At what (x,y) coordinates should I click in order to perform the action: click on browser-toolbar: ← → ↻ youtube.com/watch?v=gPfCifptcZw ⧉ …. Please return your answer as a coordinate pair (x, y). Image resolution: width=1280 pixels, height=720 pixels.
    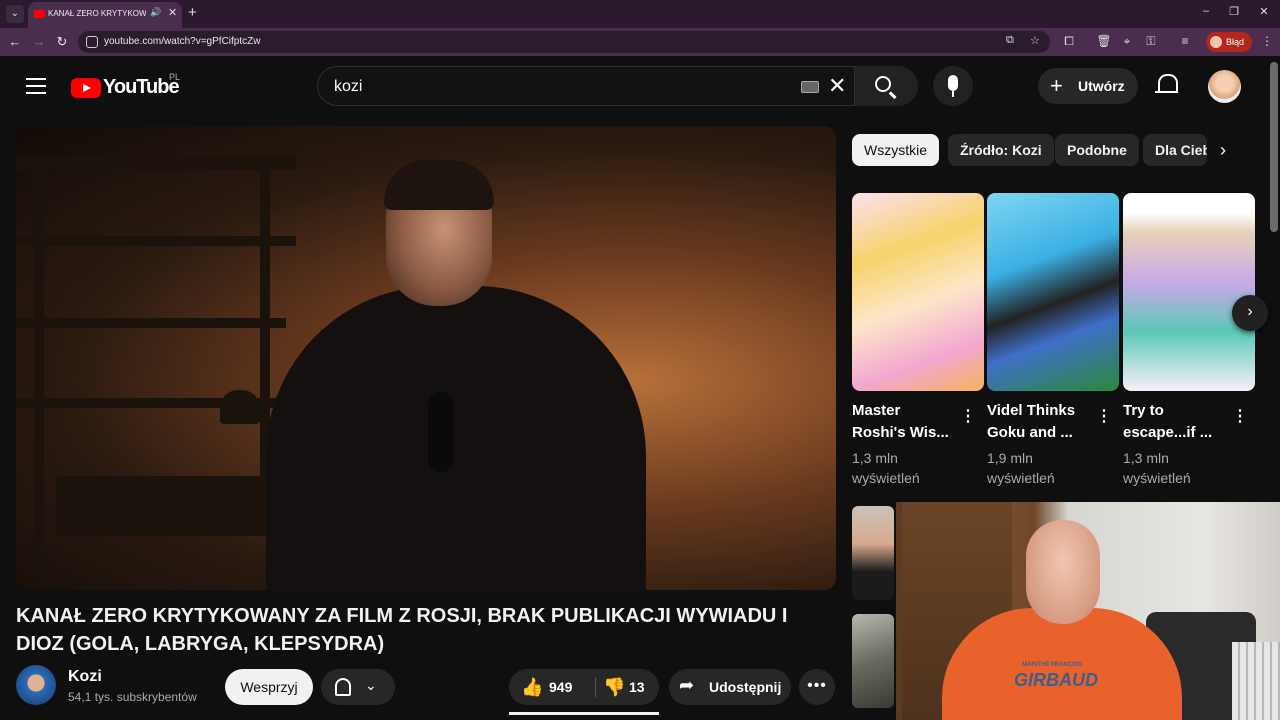
    Looking at the image, I should click on (640, 42).